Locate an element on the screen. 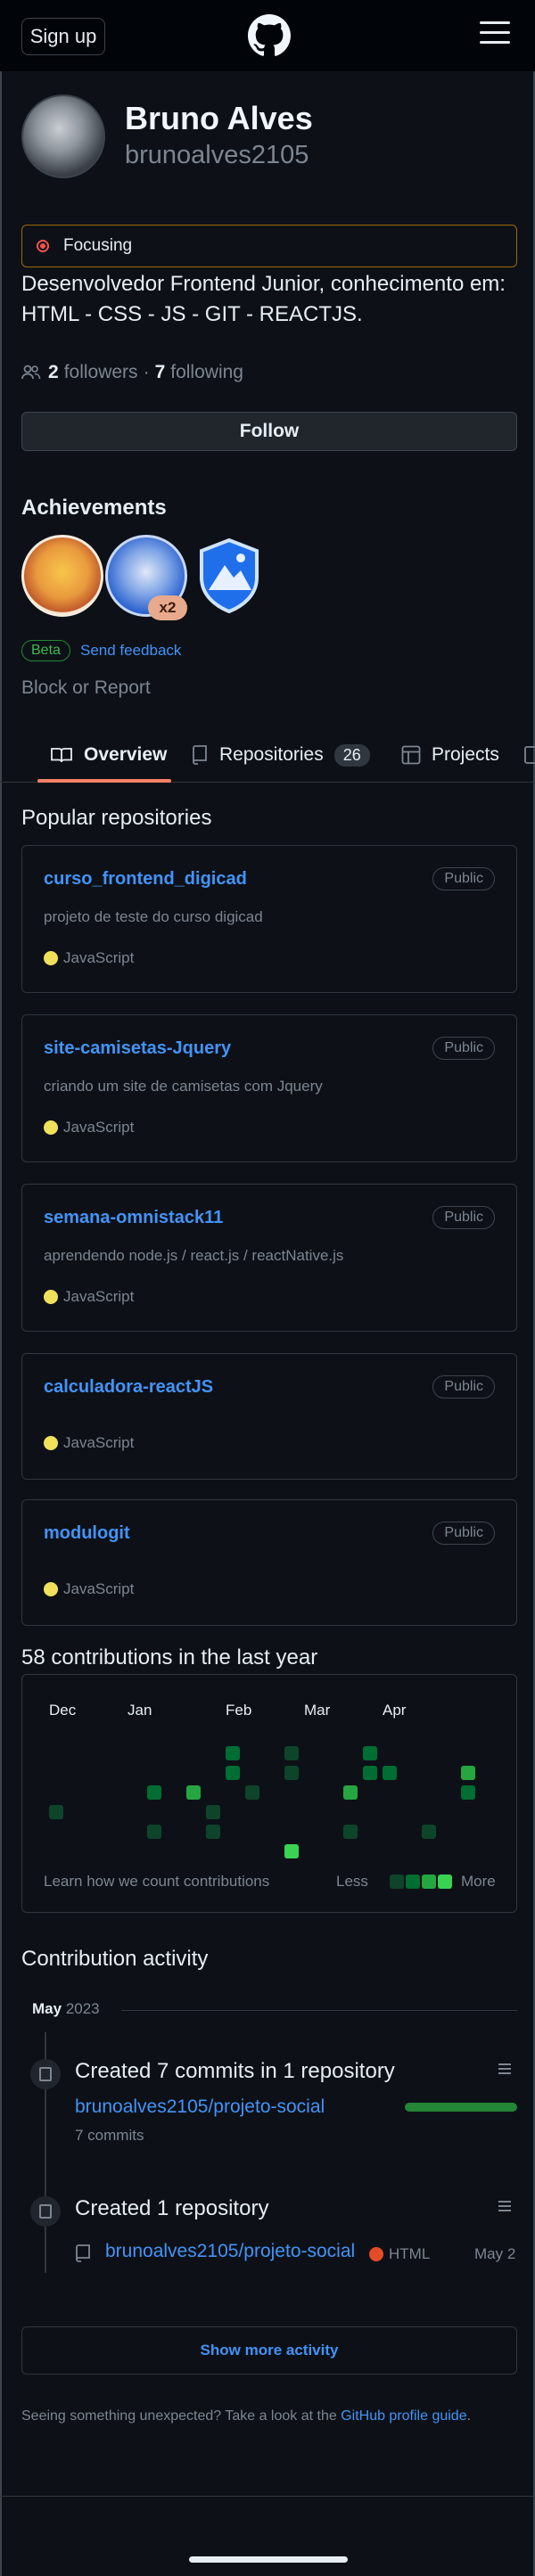 Image resolution: width=535 pixels, height=2576 pixels. followers-count: 2 is located at coordinates (53, 372).